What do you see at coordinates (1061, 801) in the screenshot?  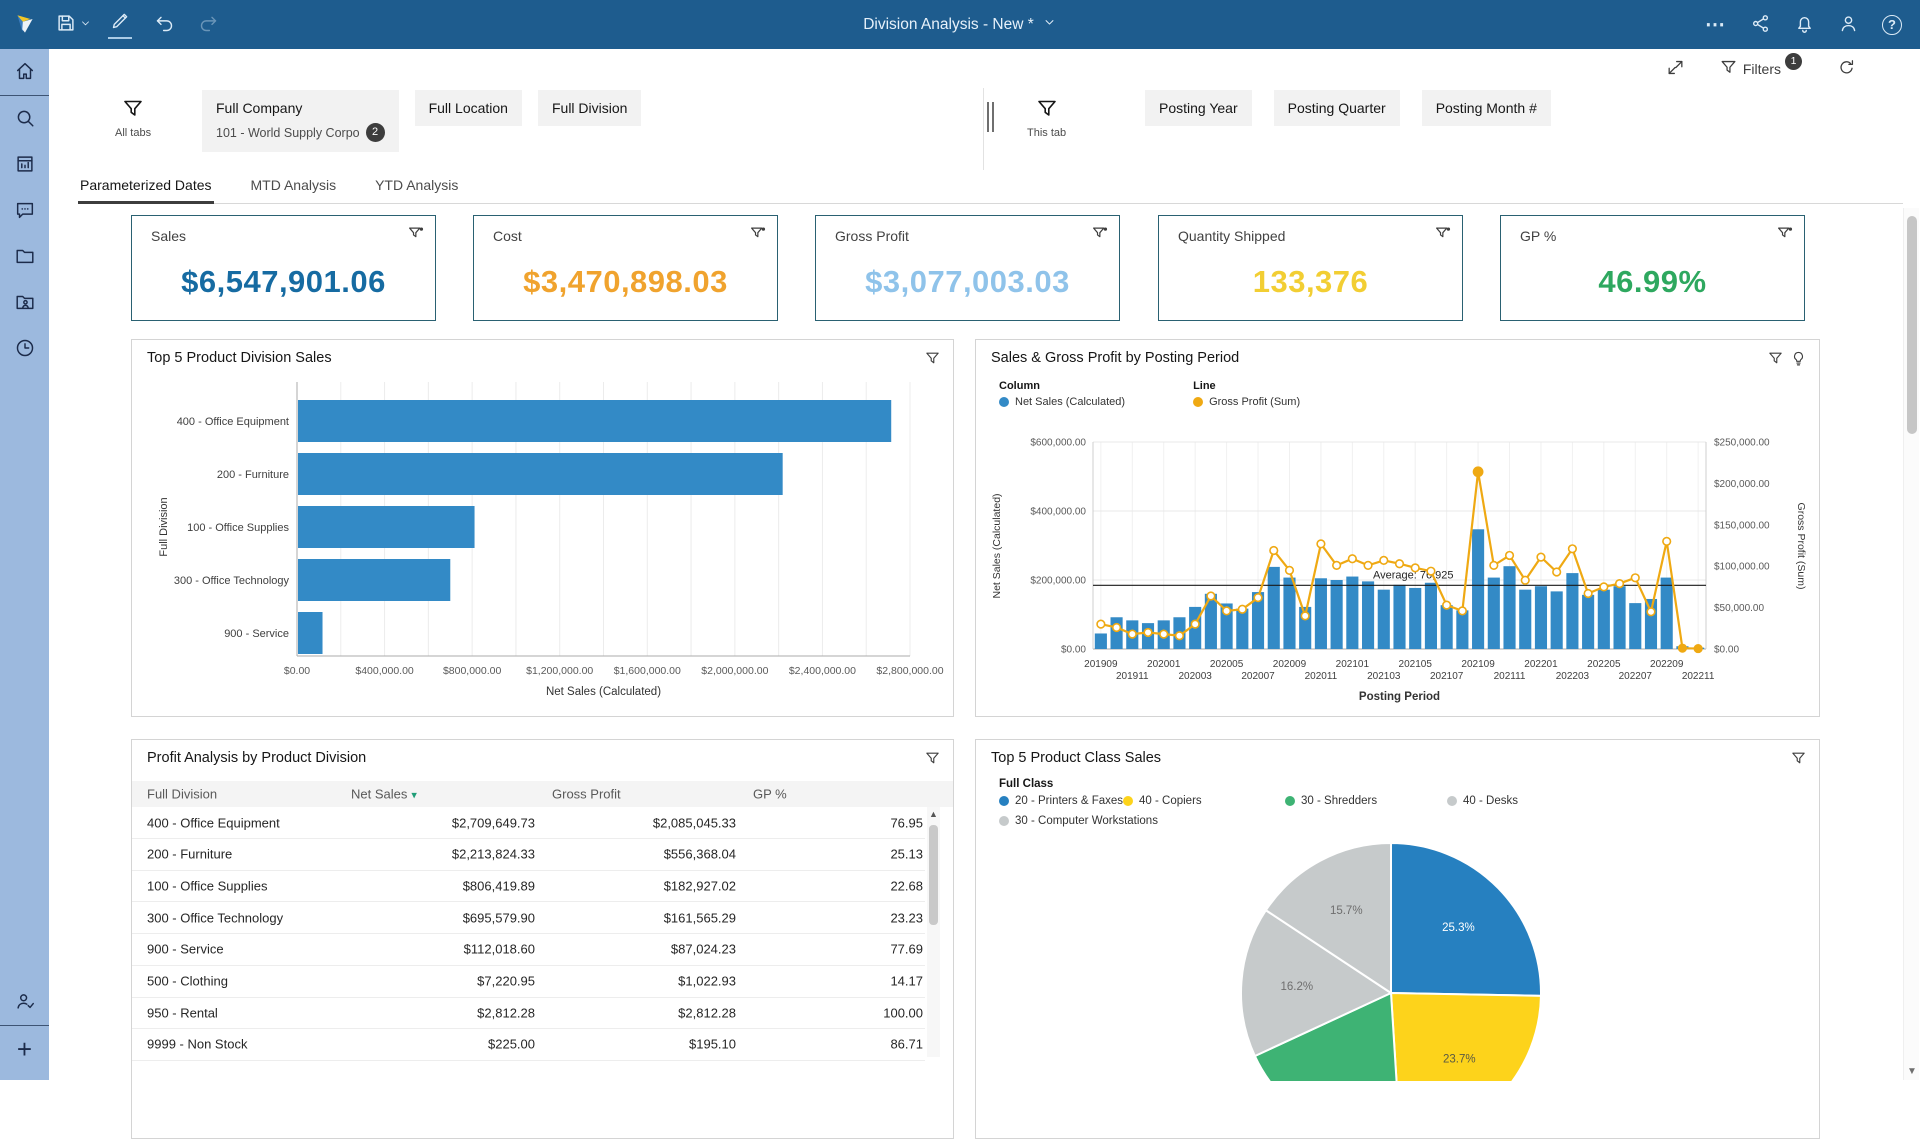 I see `pie-legend-item: 20 - Printers & Faxes` at bounding box center [1061, 801].